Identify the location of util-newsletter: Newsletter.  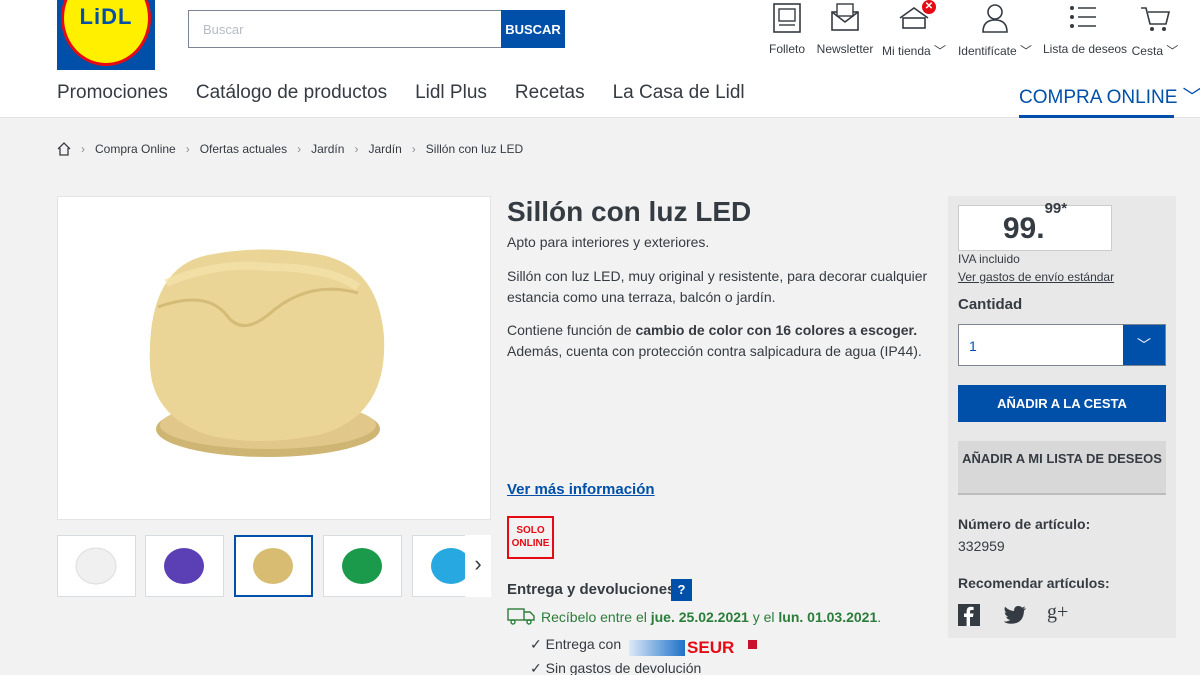
(845, 31).